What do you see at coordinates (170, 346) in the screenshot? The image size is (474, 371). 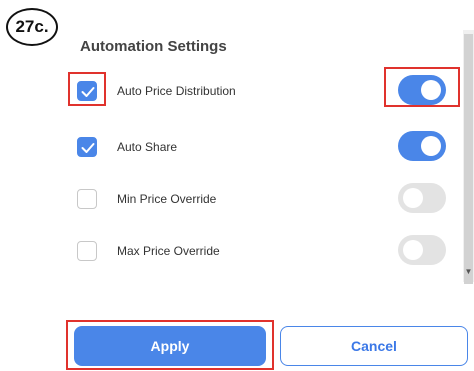 I see `apply-button: Apply` at bounding box center [170, 346].